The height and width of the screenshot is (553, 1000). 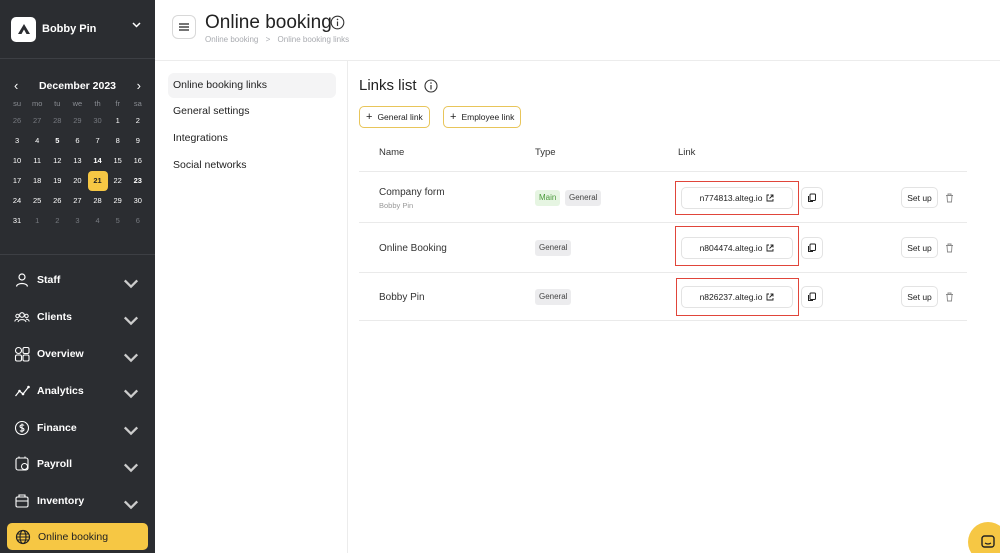 What do you see at coordinates (138, 181) in the screenshot?
I see `calendar-day: 23` at bounding box center [138, 181].